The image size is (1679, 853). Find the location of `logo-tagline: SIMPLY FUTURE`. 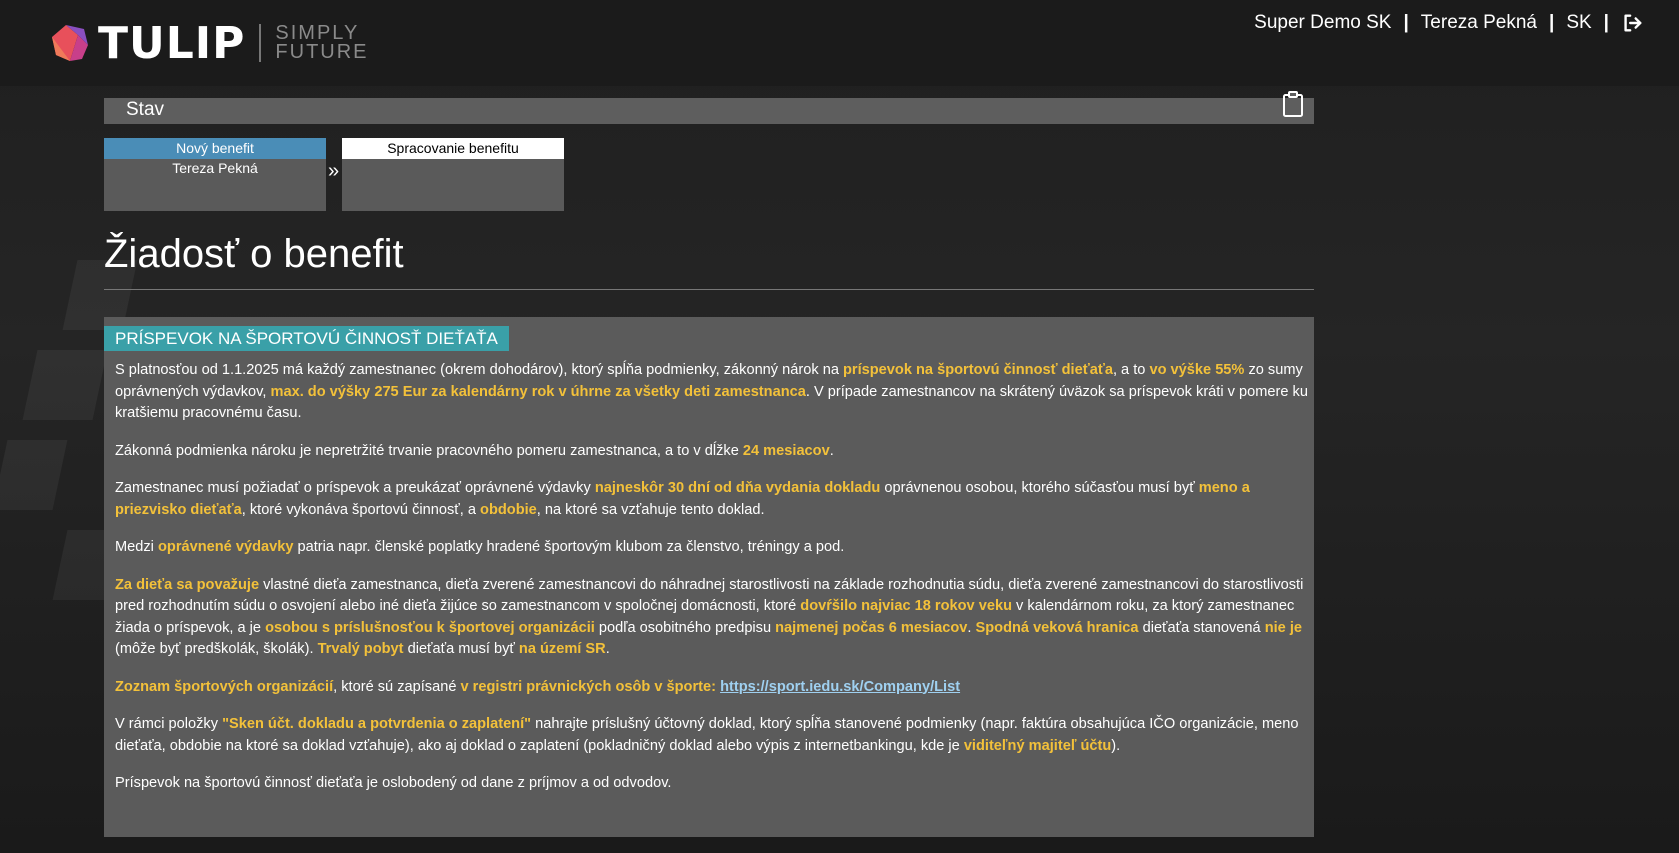

logo-tagline: SIMPLY FUTURE is located at coordinates (322, 43).